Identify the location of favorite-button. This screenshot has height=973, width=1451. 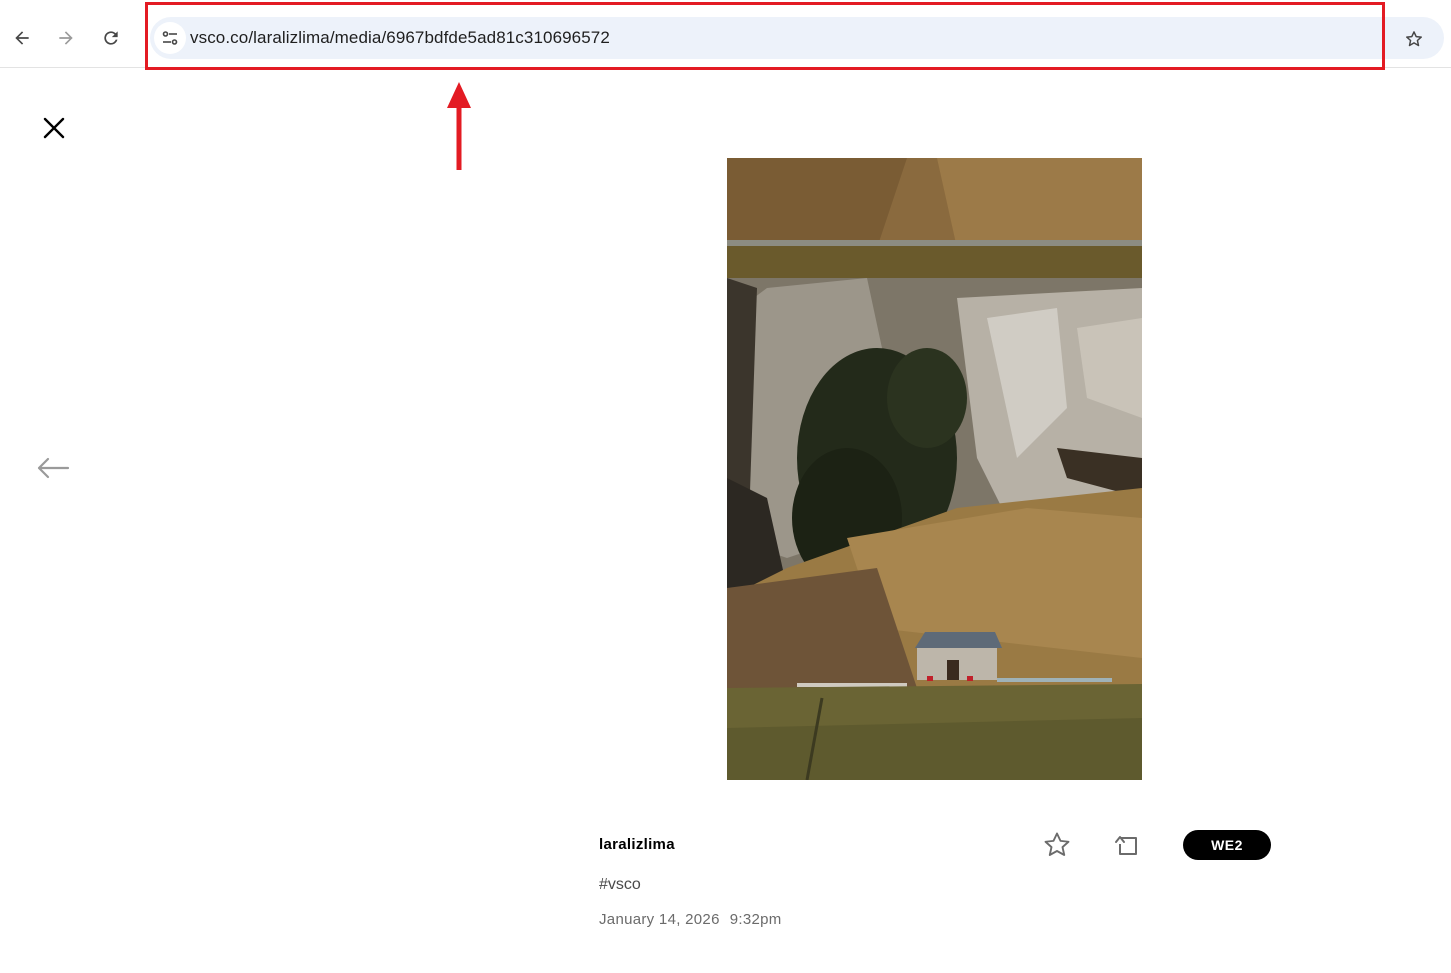
(1057, 845).